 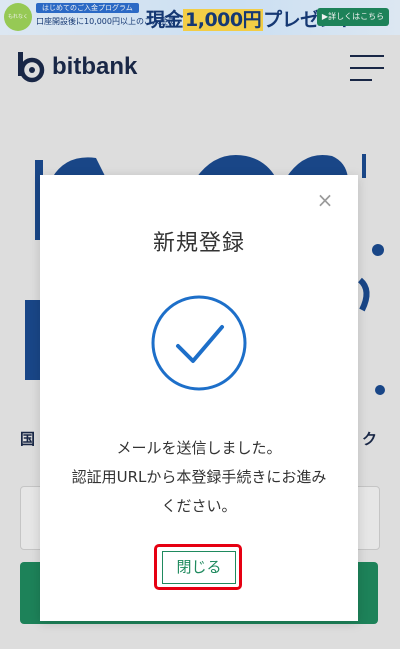 I want to click on check-circle-icon, so click(x=199, y=343).